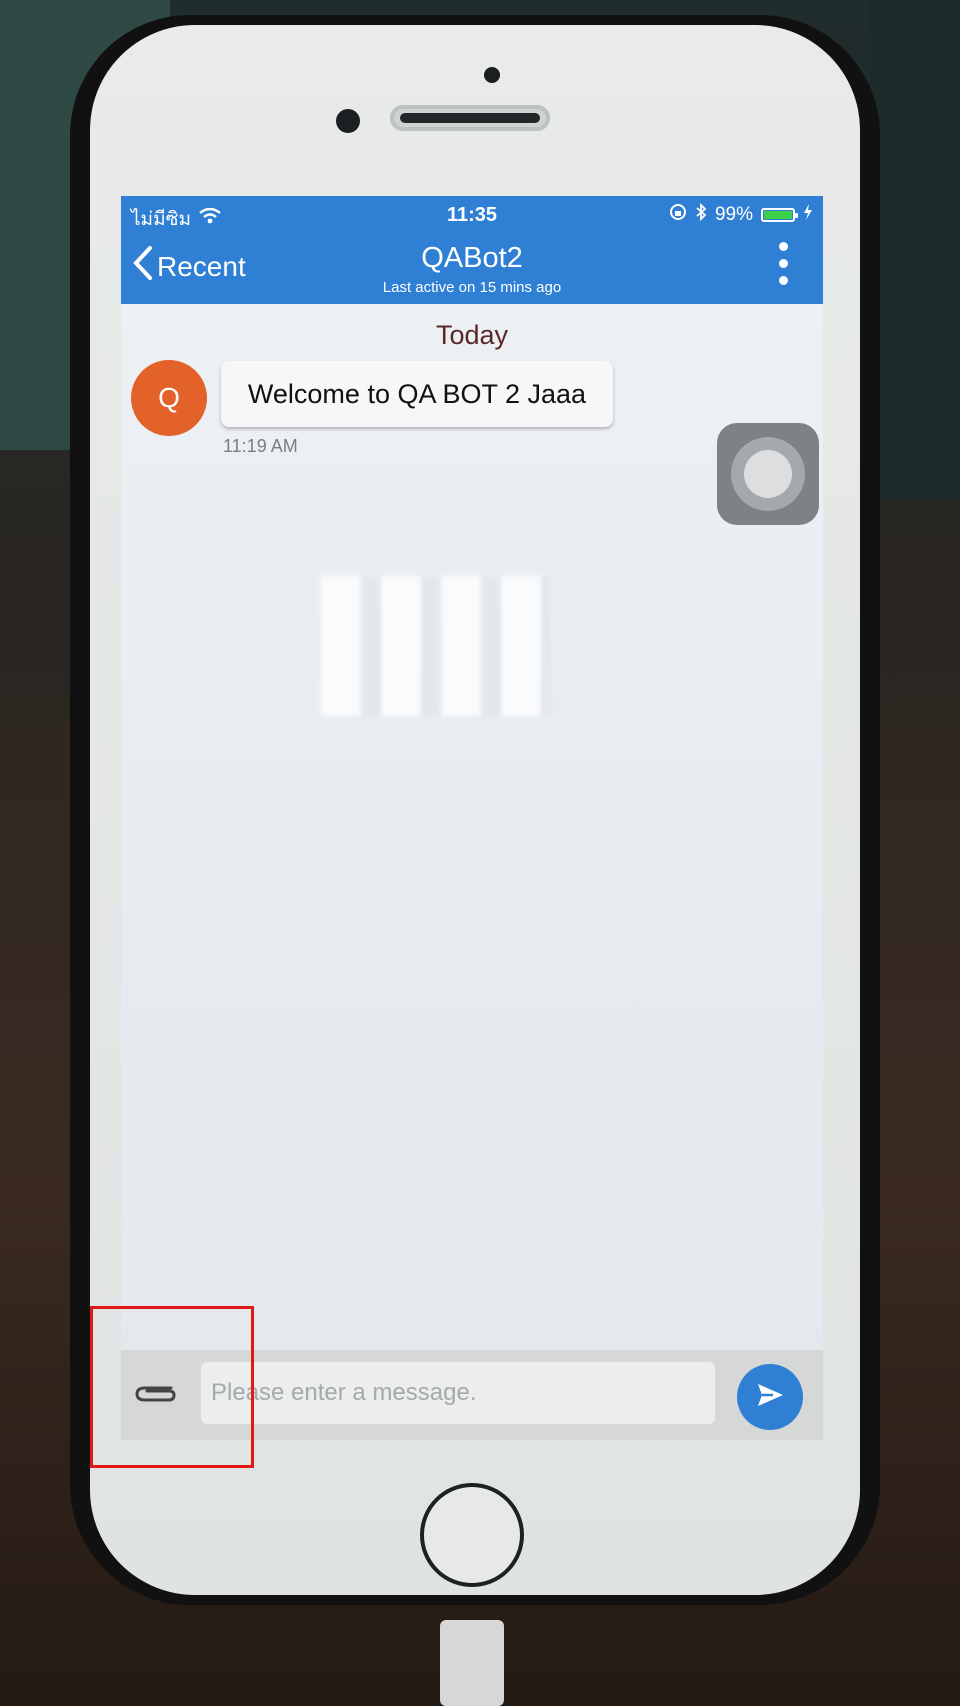 The height and width of the screenshot is (1706, 960). Describe the element at coordinates (472, 1535) in the screenshot. I see `home-button` at that location.